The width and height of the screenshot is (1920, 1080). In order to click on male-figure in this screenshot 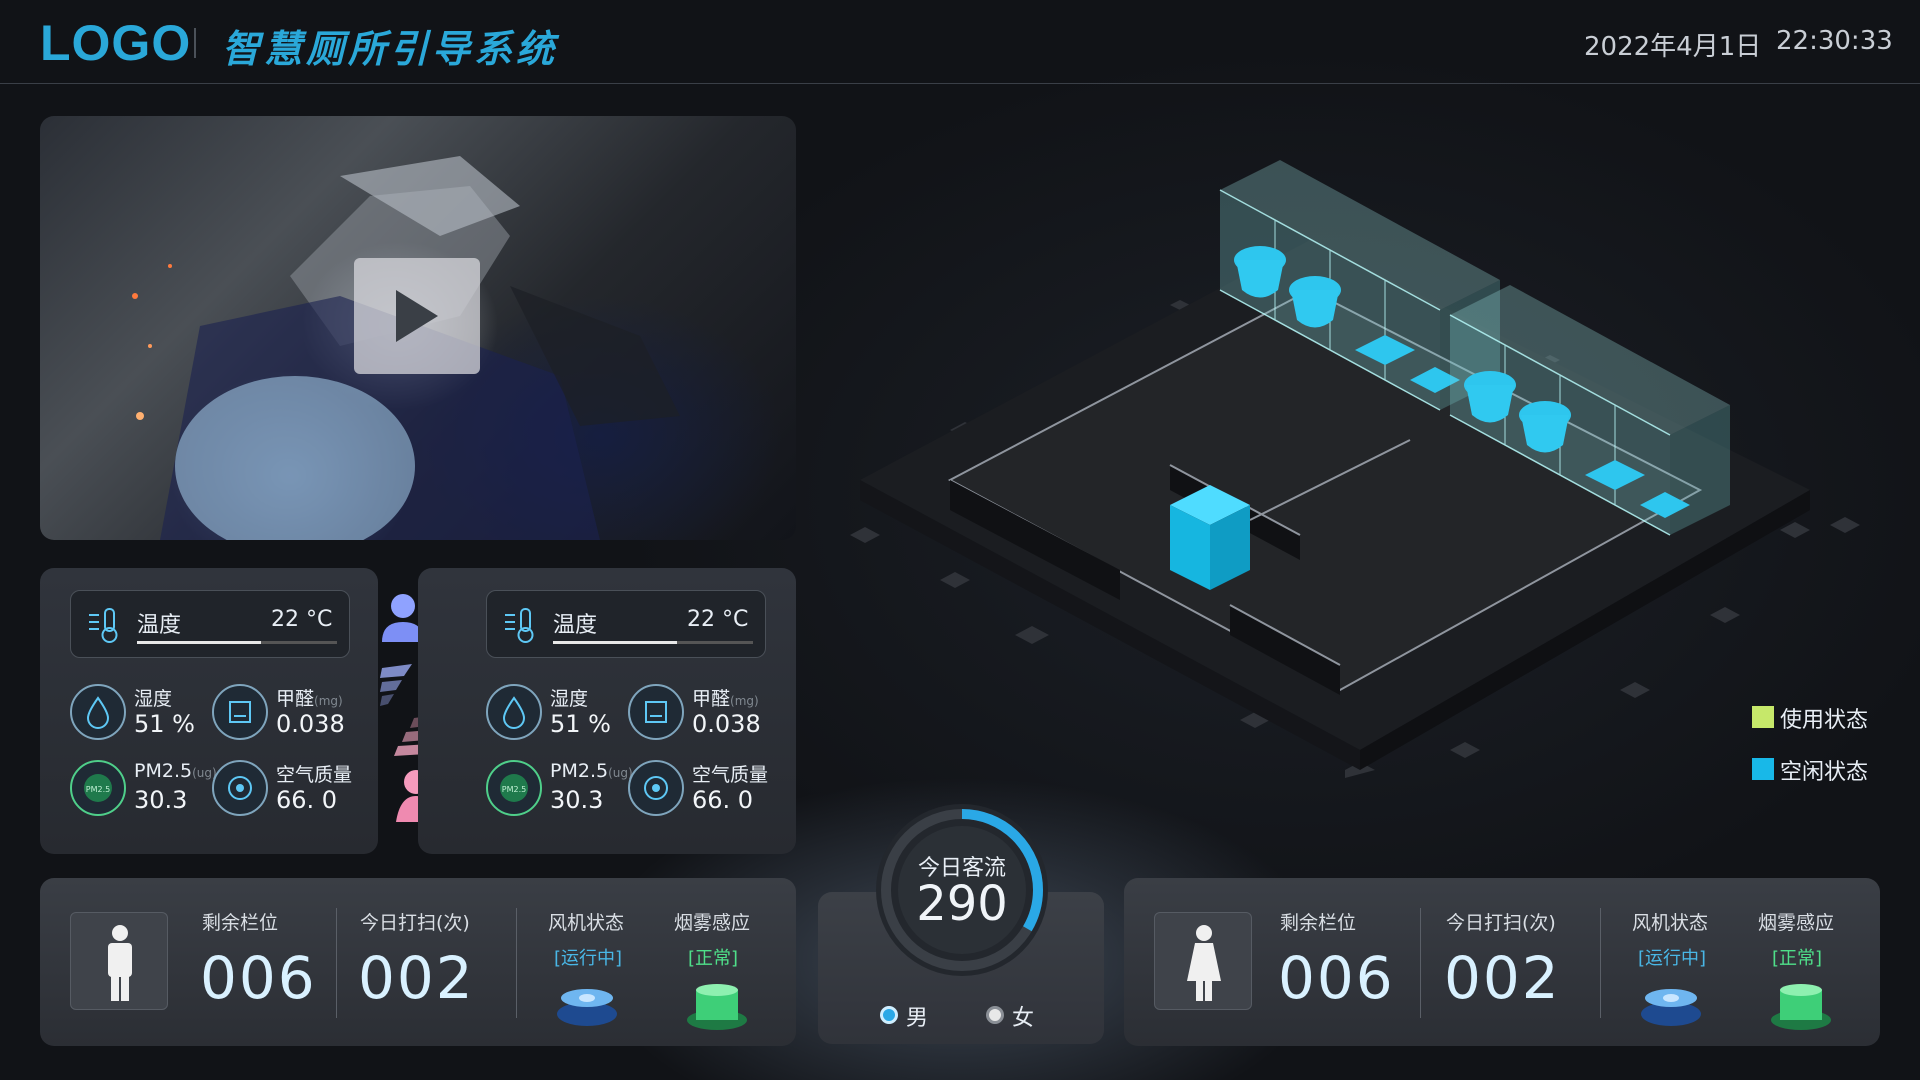, I will do `click(119, 961)`.